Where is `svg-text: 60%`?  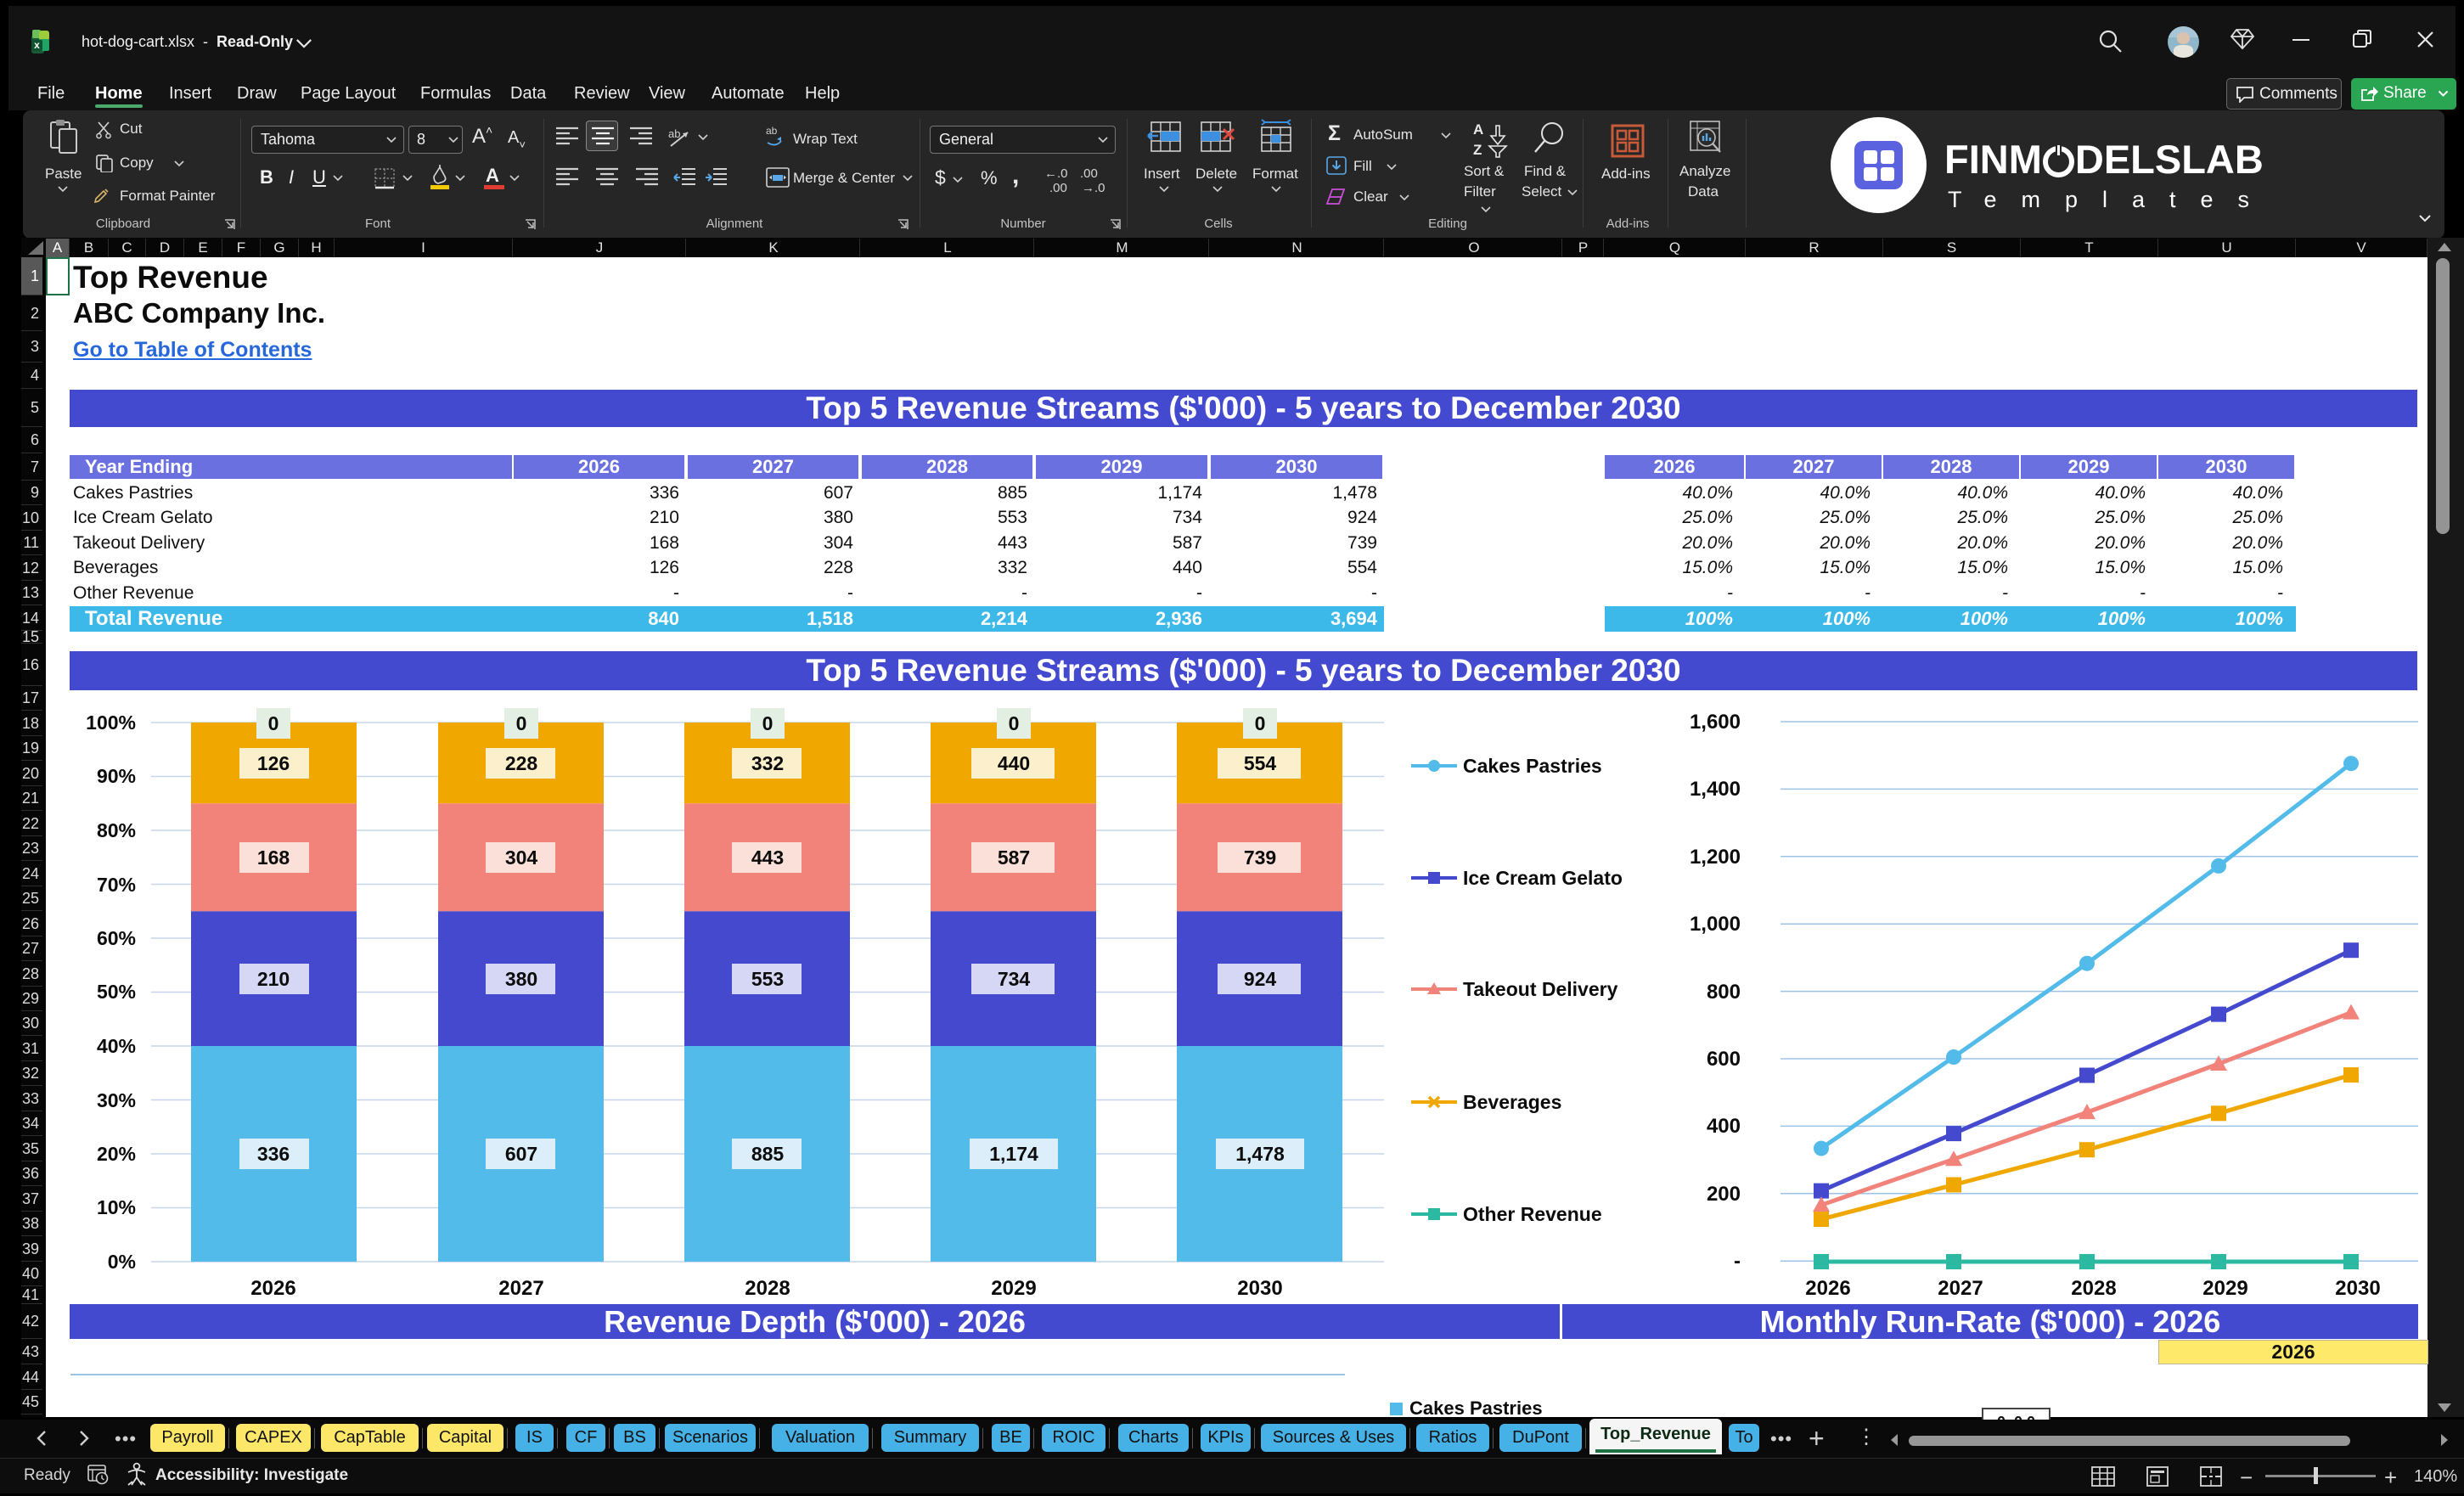
svg-text: 60% is located at coordinates (116, 938).